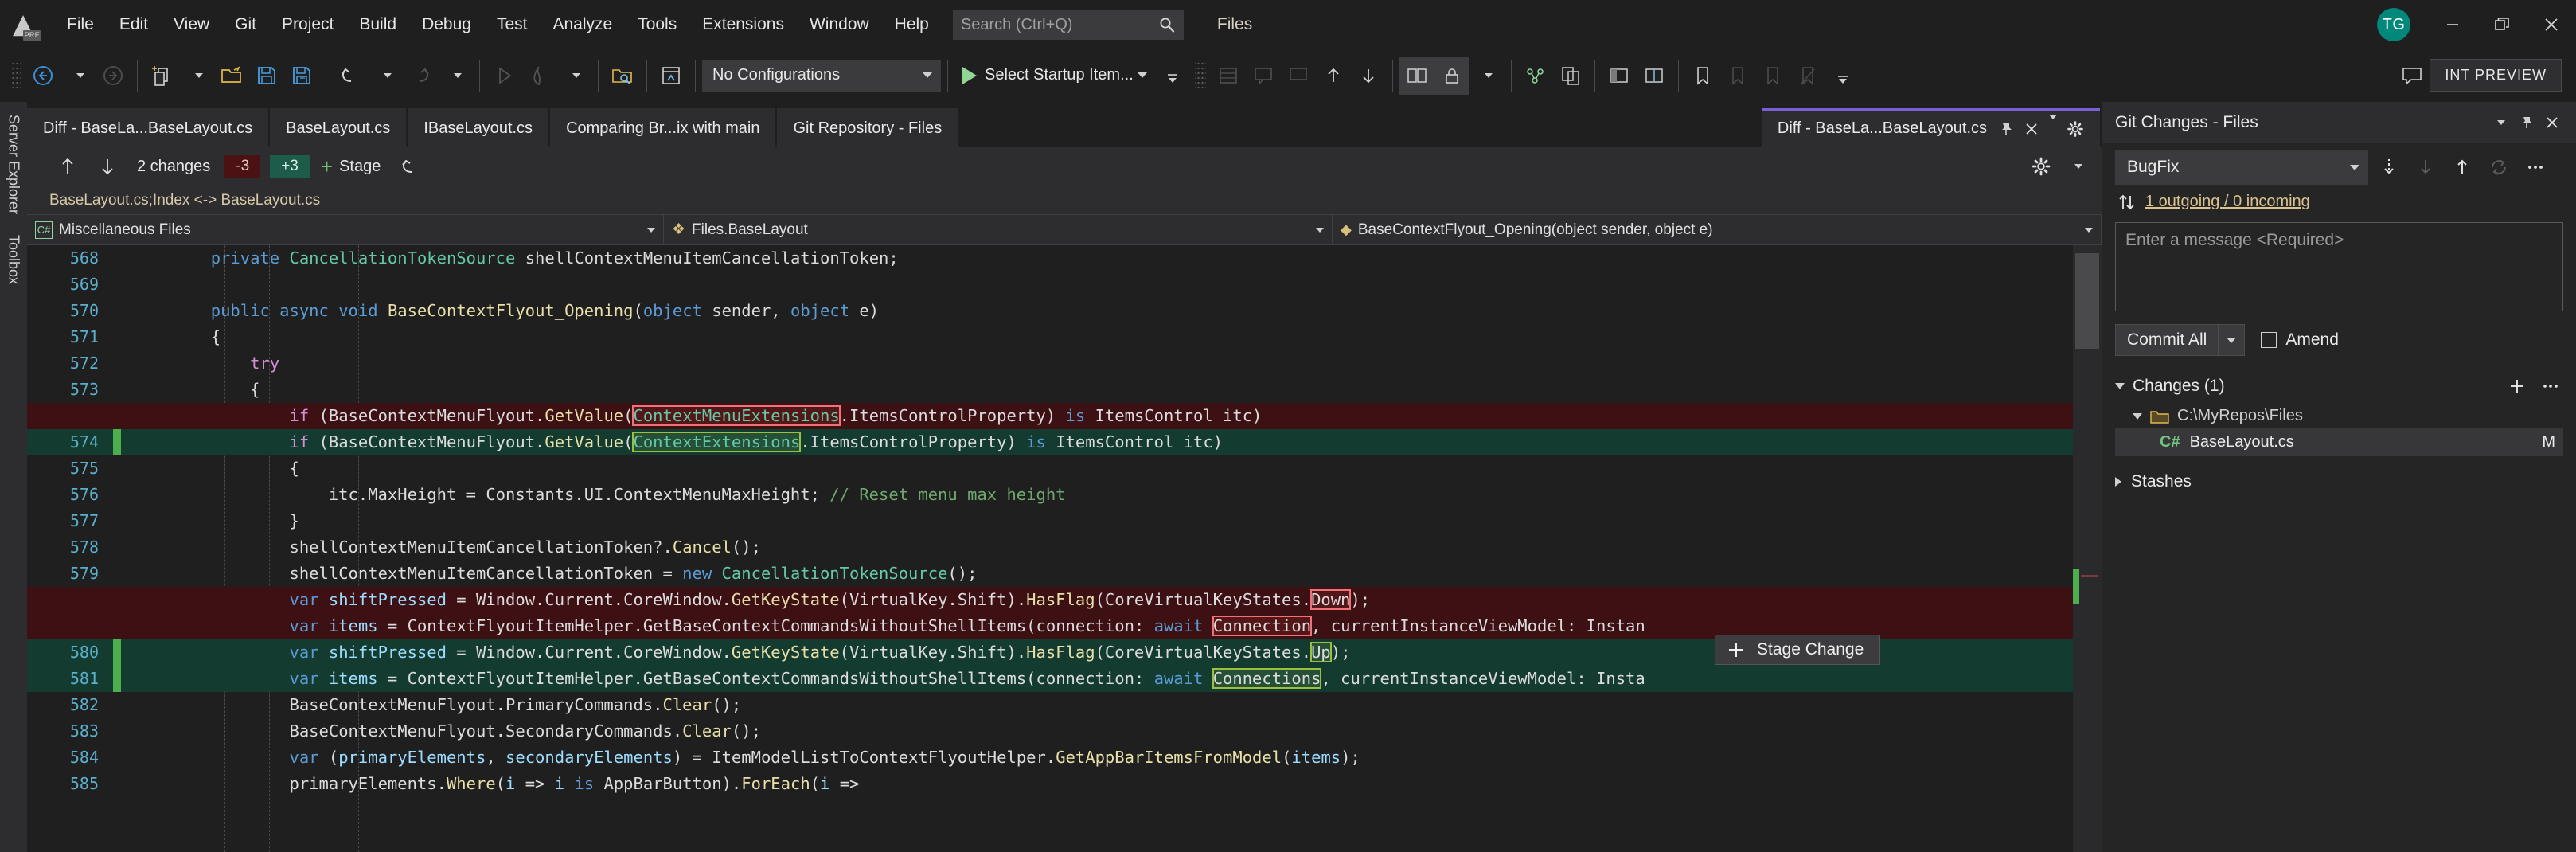 The image size is (2576, 852). I want to click on undo-dropdown, so click(385, 76).